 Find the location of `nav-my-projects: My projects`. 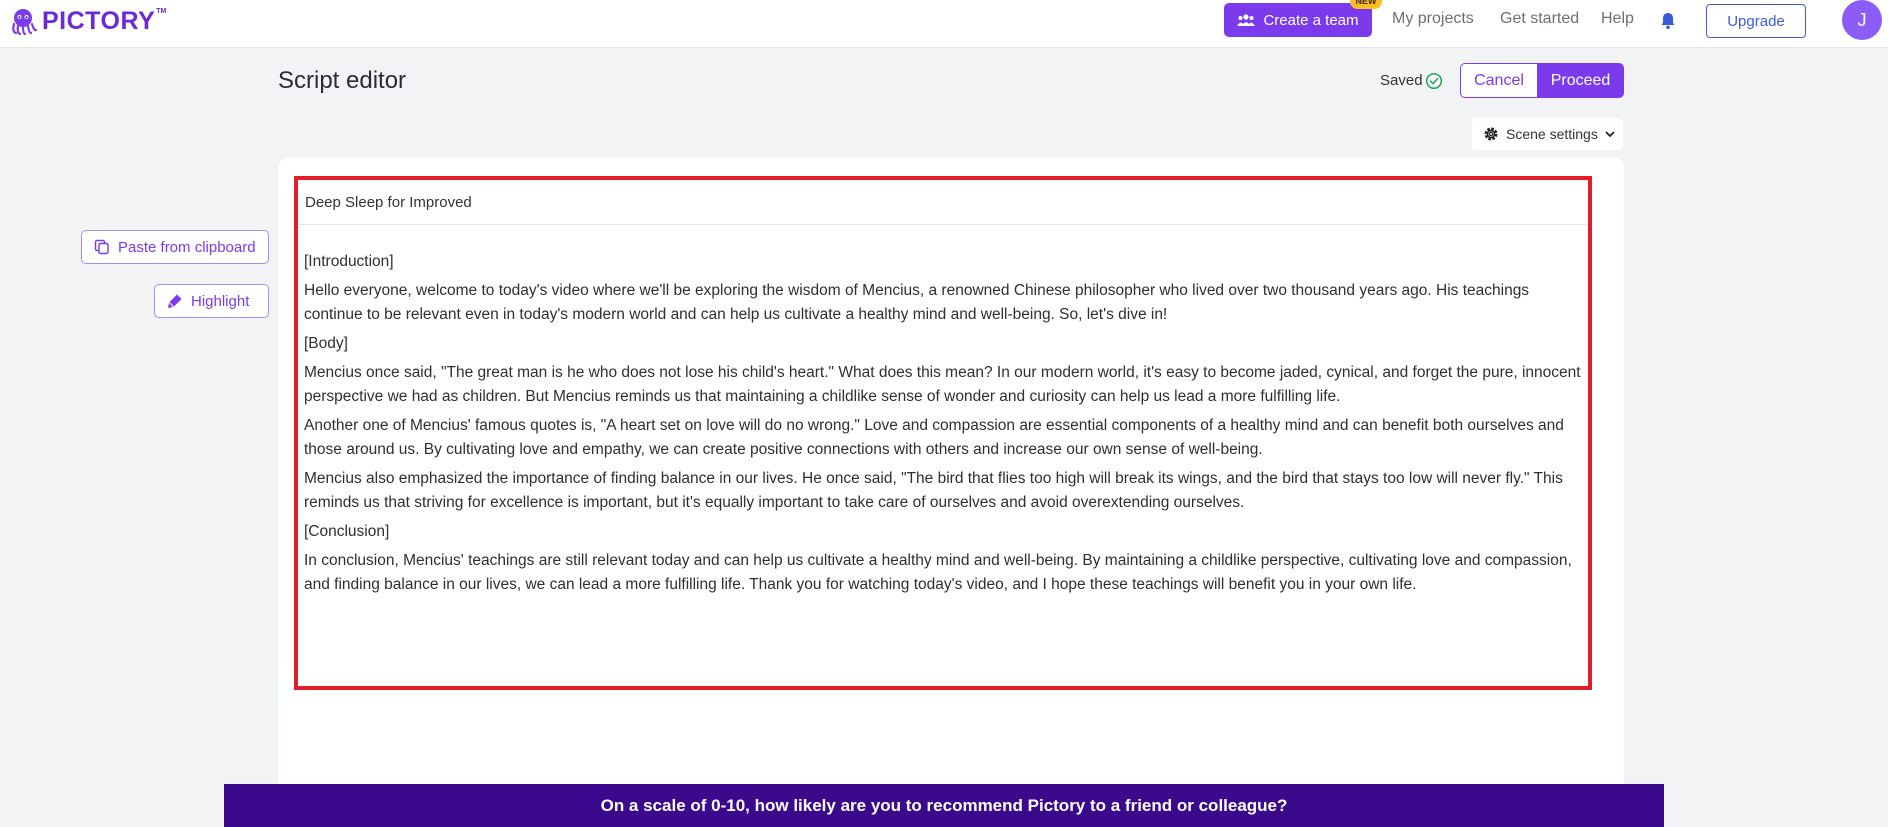

nav-my-projects: My projects is located at coordinates (1433, 19).